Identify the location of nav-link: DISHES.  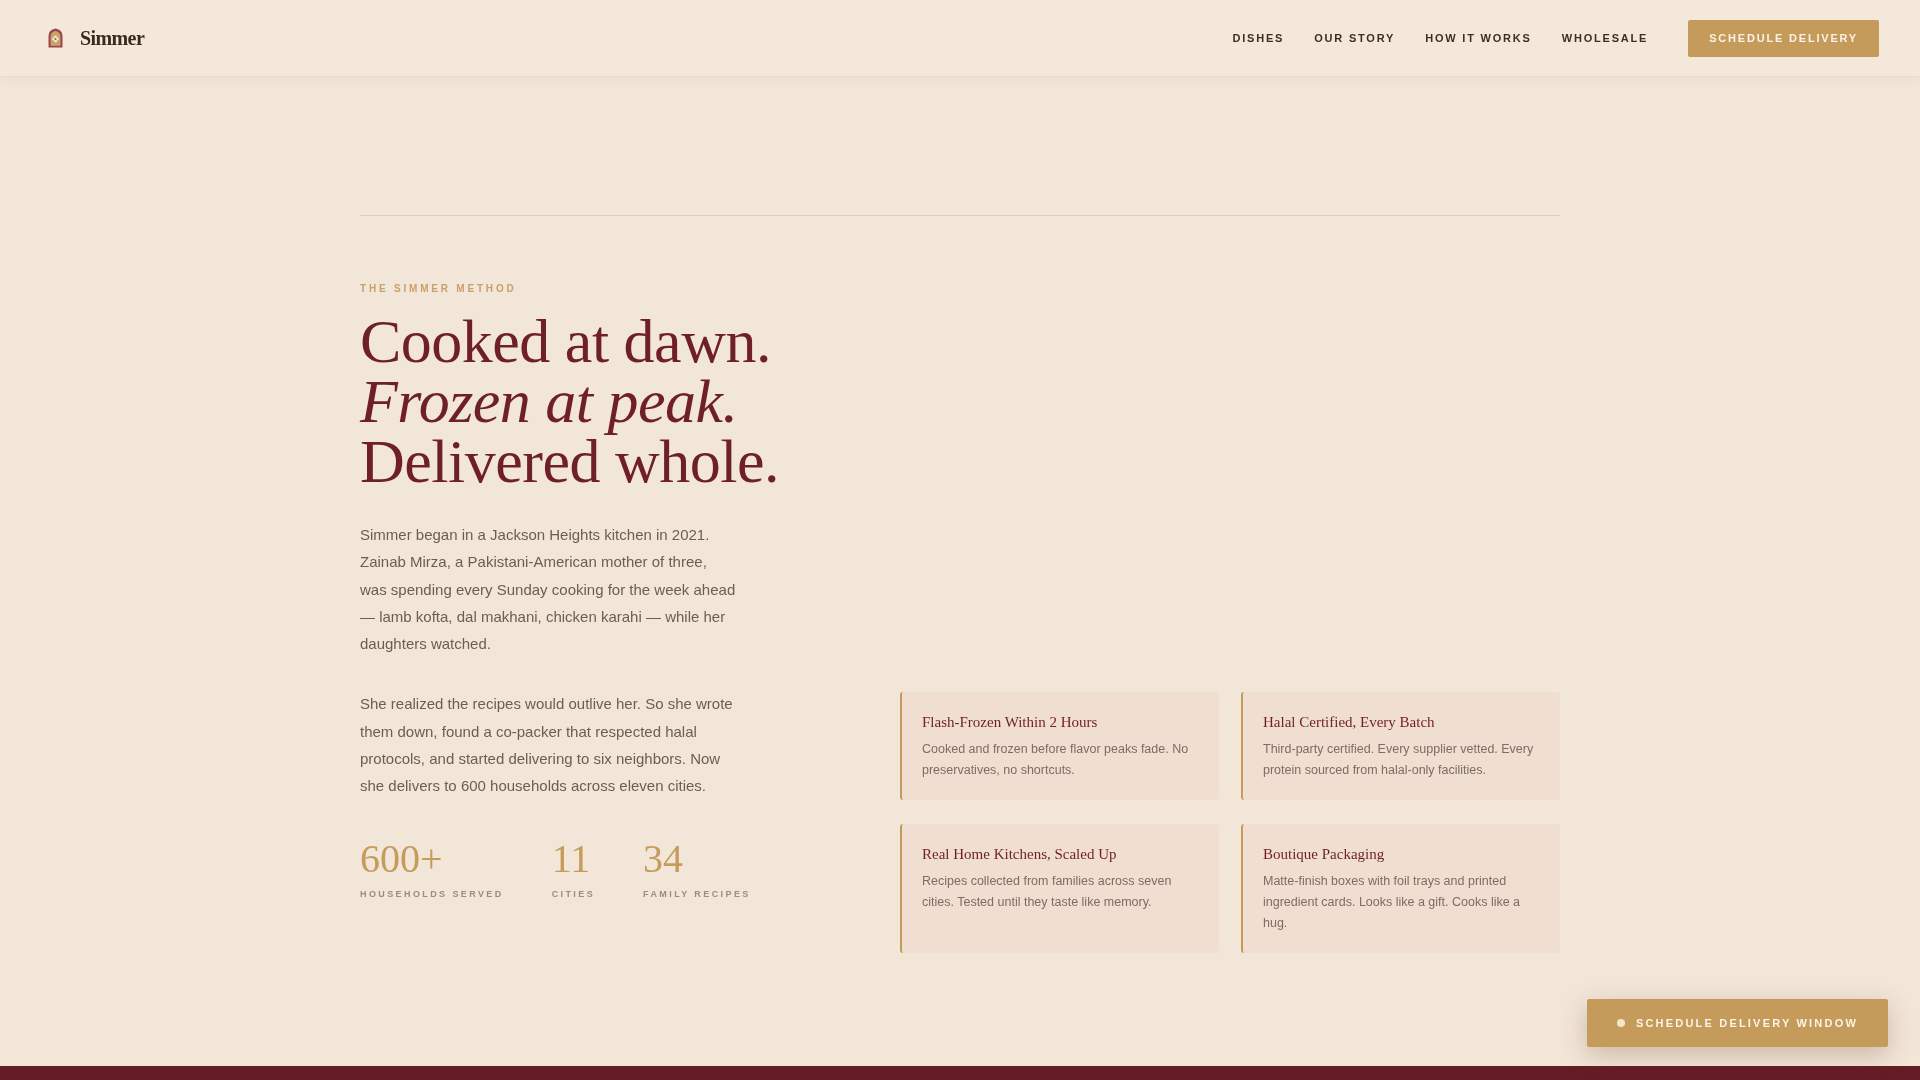
(1258, 38).